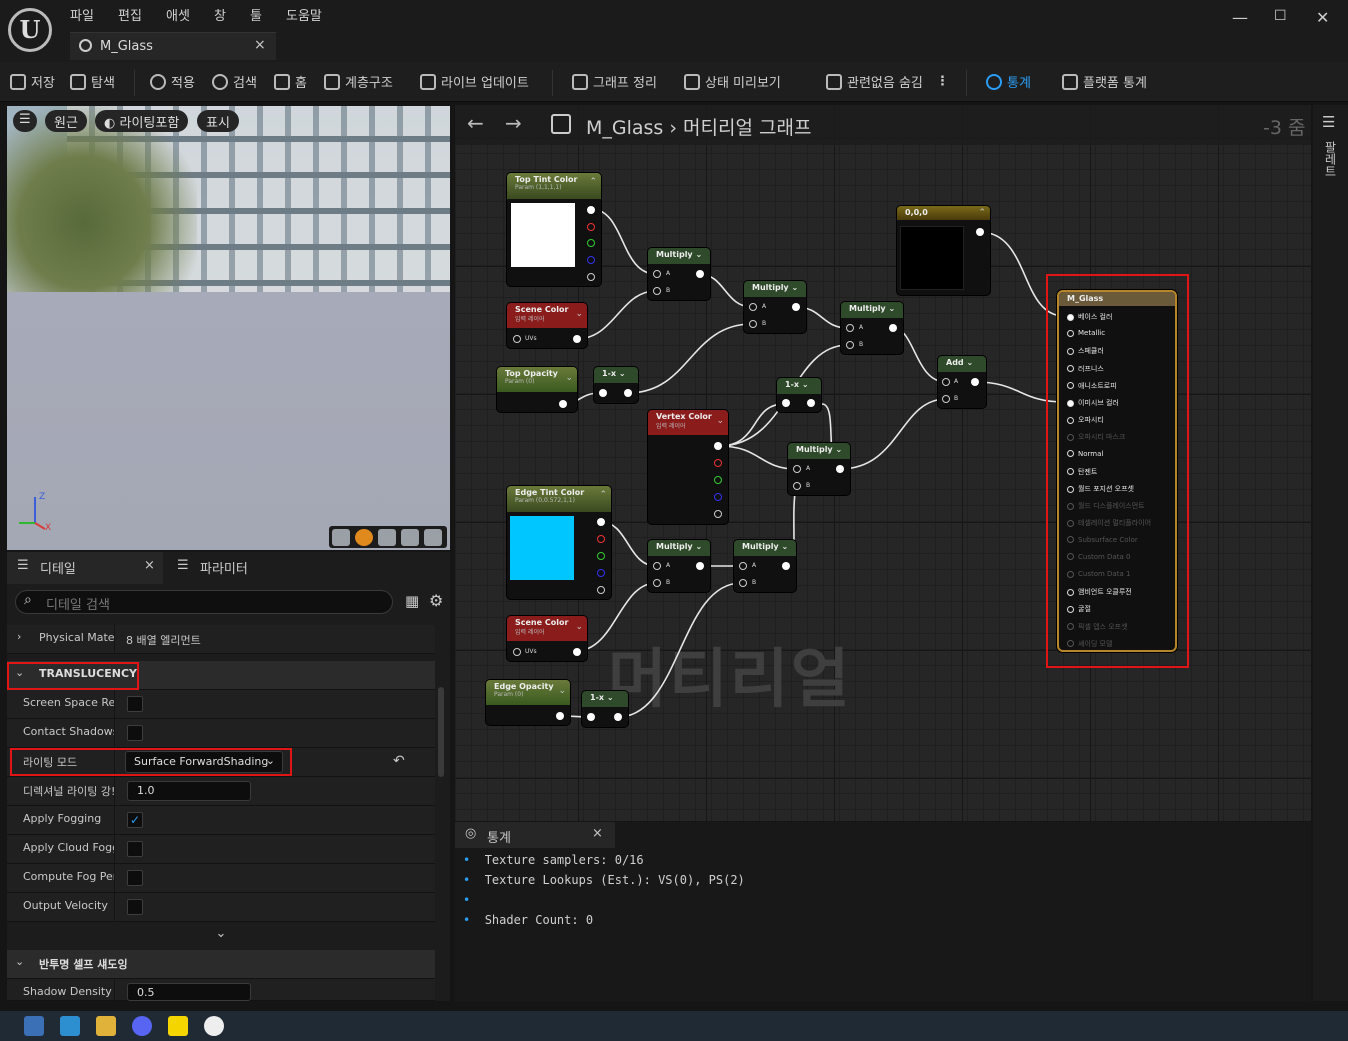 The height and width of the screenshot is (1041, 1348). Describe the element at coordinates (1240, 17) in the screenshot. I see `minimize-button: —` at that location.